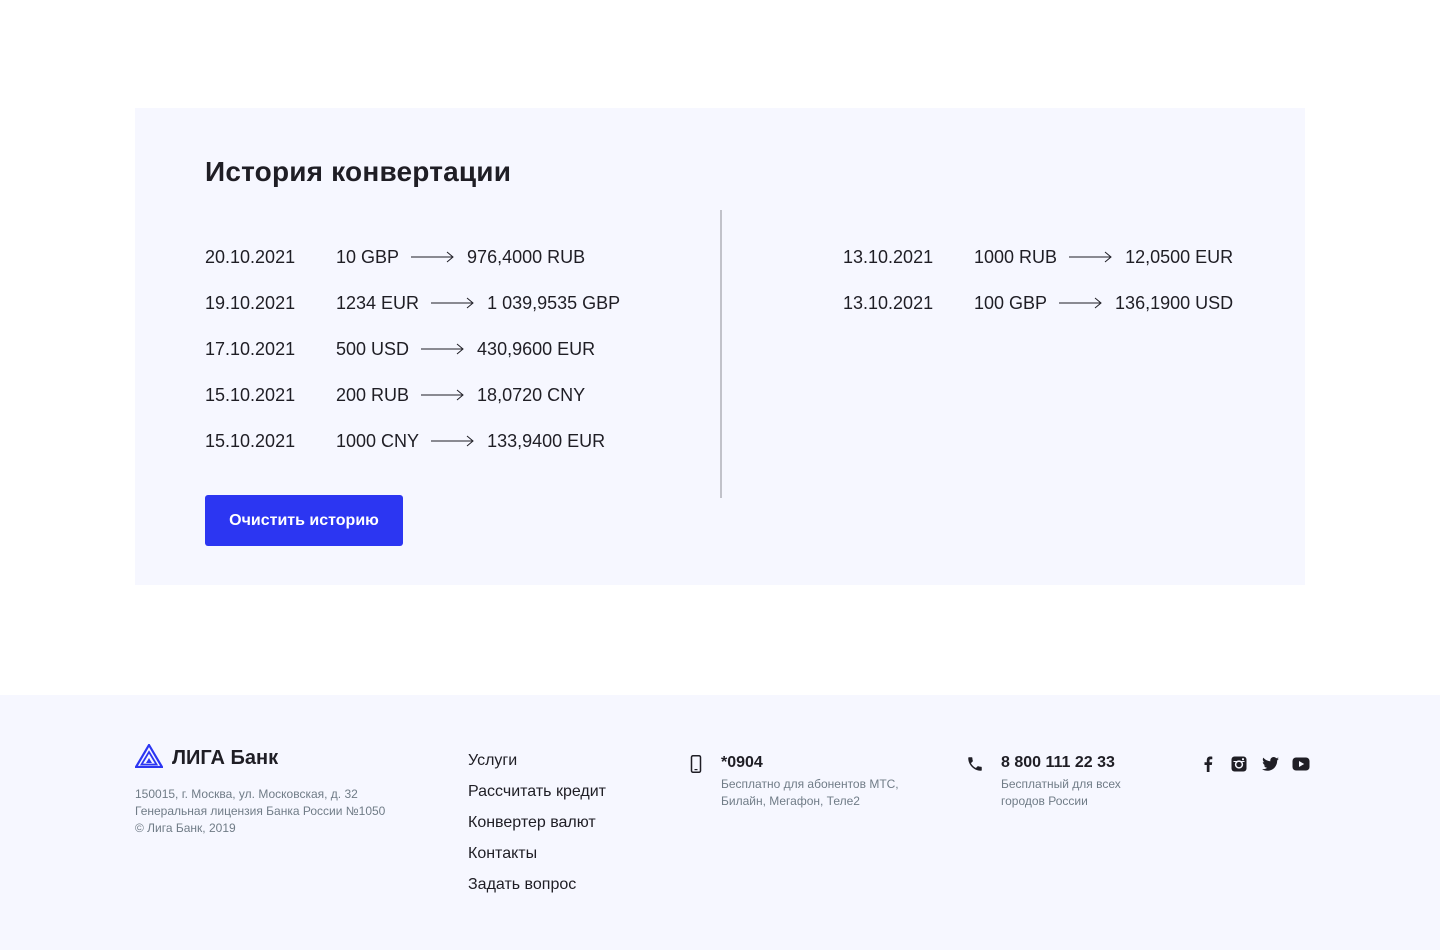  I want to click on social-links, so click(1254, 764).